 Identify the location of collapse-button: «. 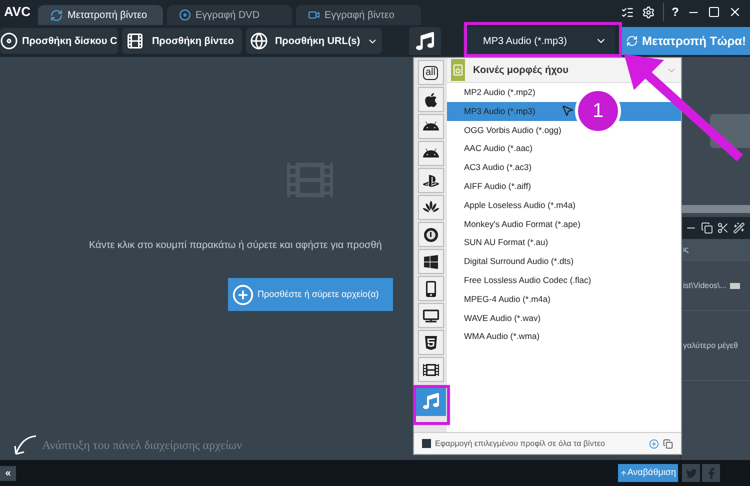
(8, 473).